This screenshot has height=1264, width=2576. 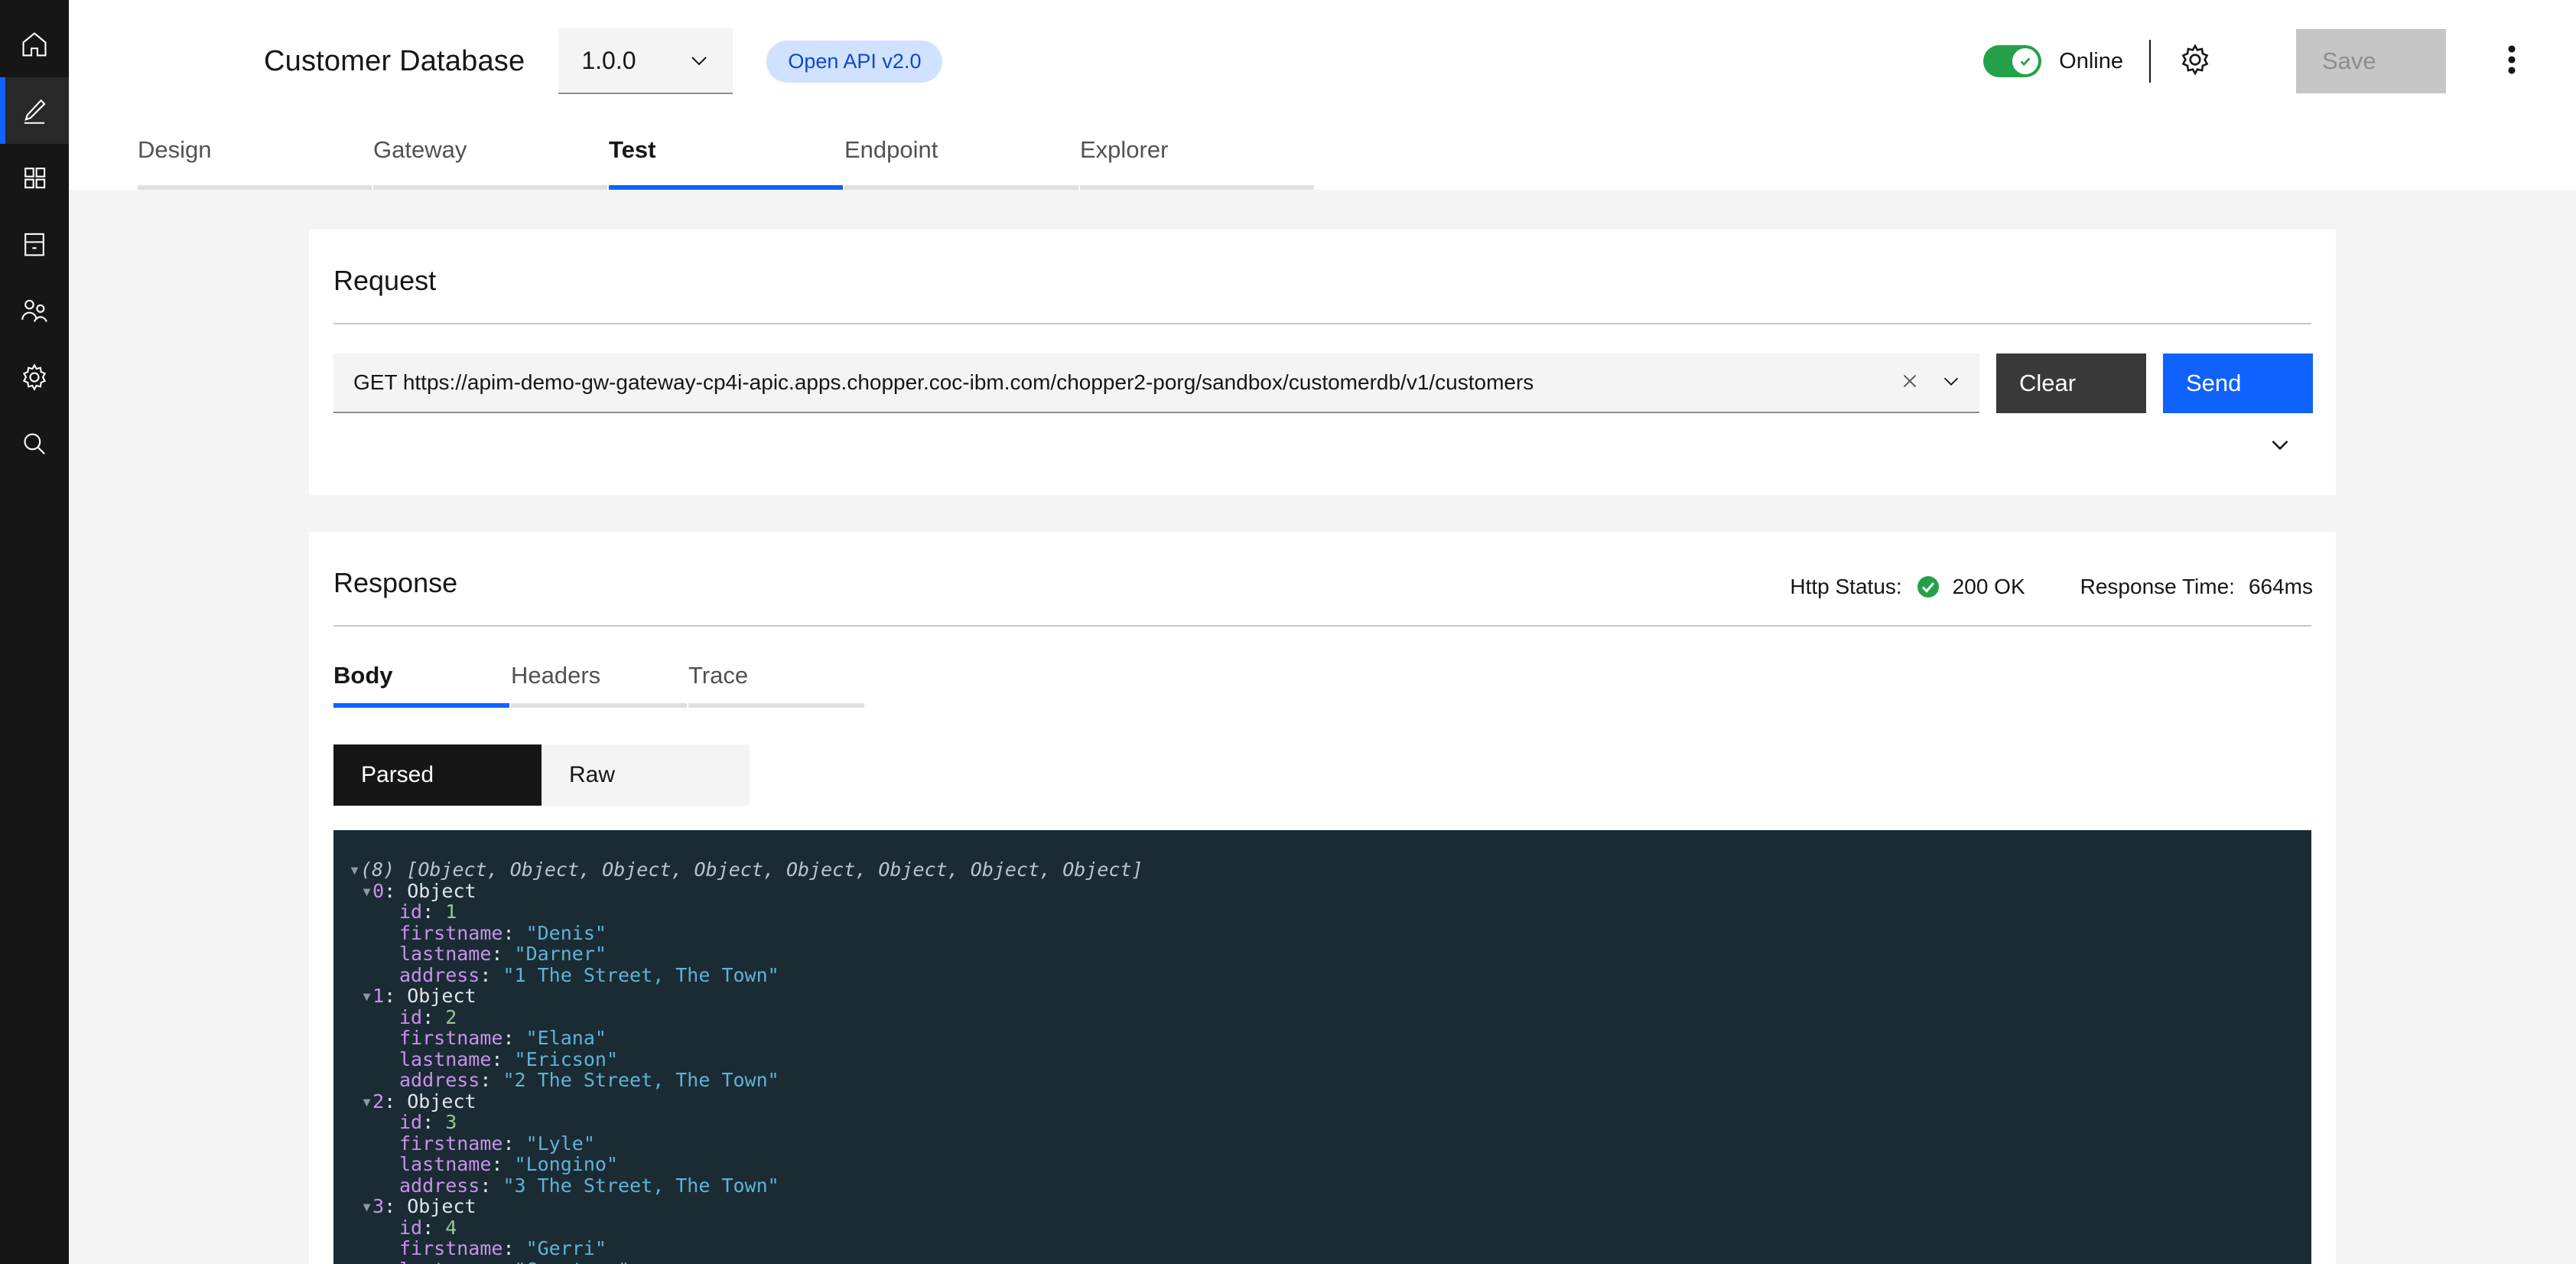 What do you see at coordinates (608, 60) in the screenshot?
I see `version-select-value: 1.0.0` at bounding box center [608, 60].